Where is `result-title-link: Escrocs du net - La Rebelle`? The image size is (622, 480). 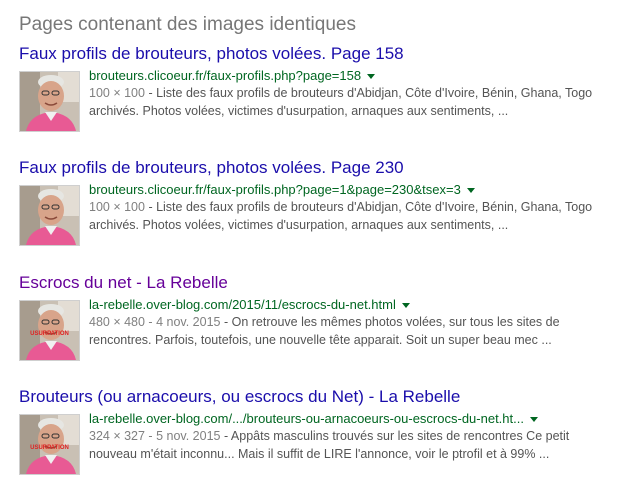
result-title-link: Escrocs du net - La Rebelle is located at coordinates (319, 283).